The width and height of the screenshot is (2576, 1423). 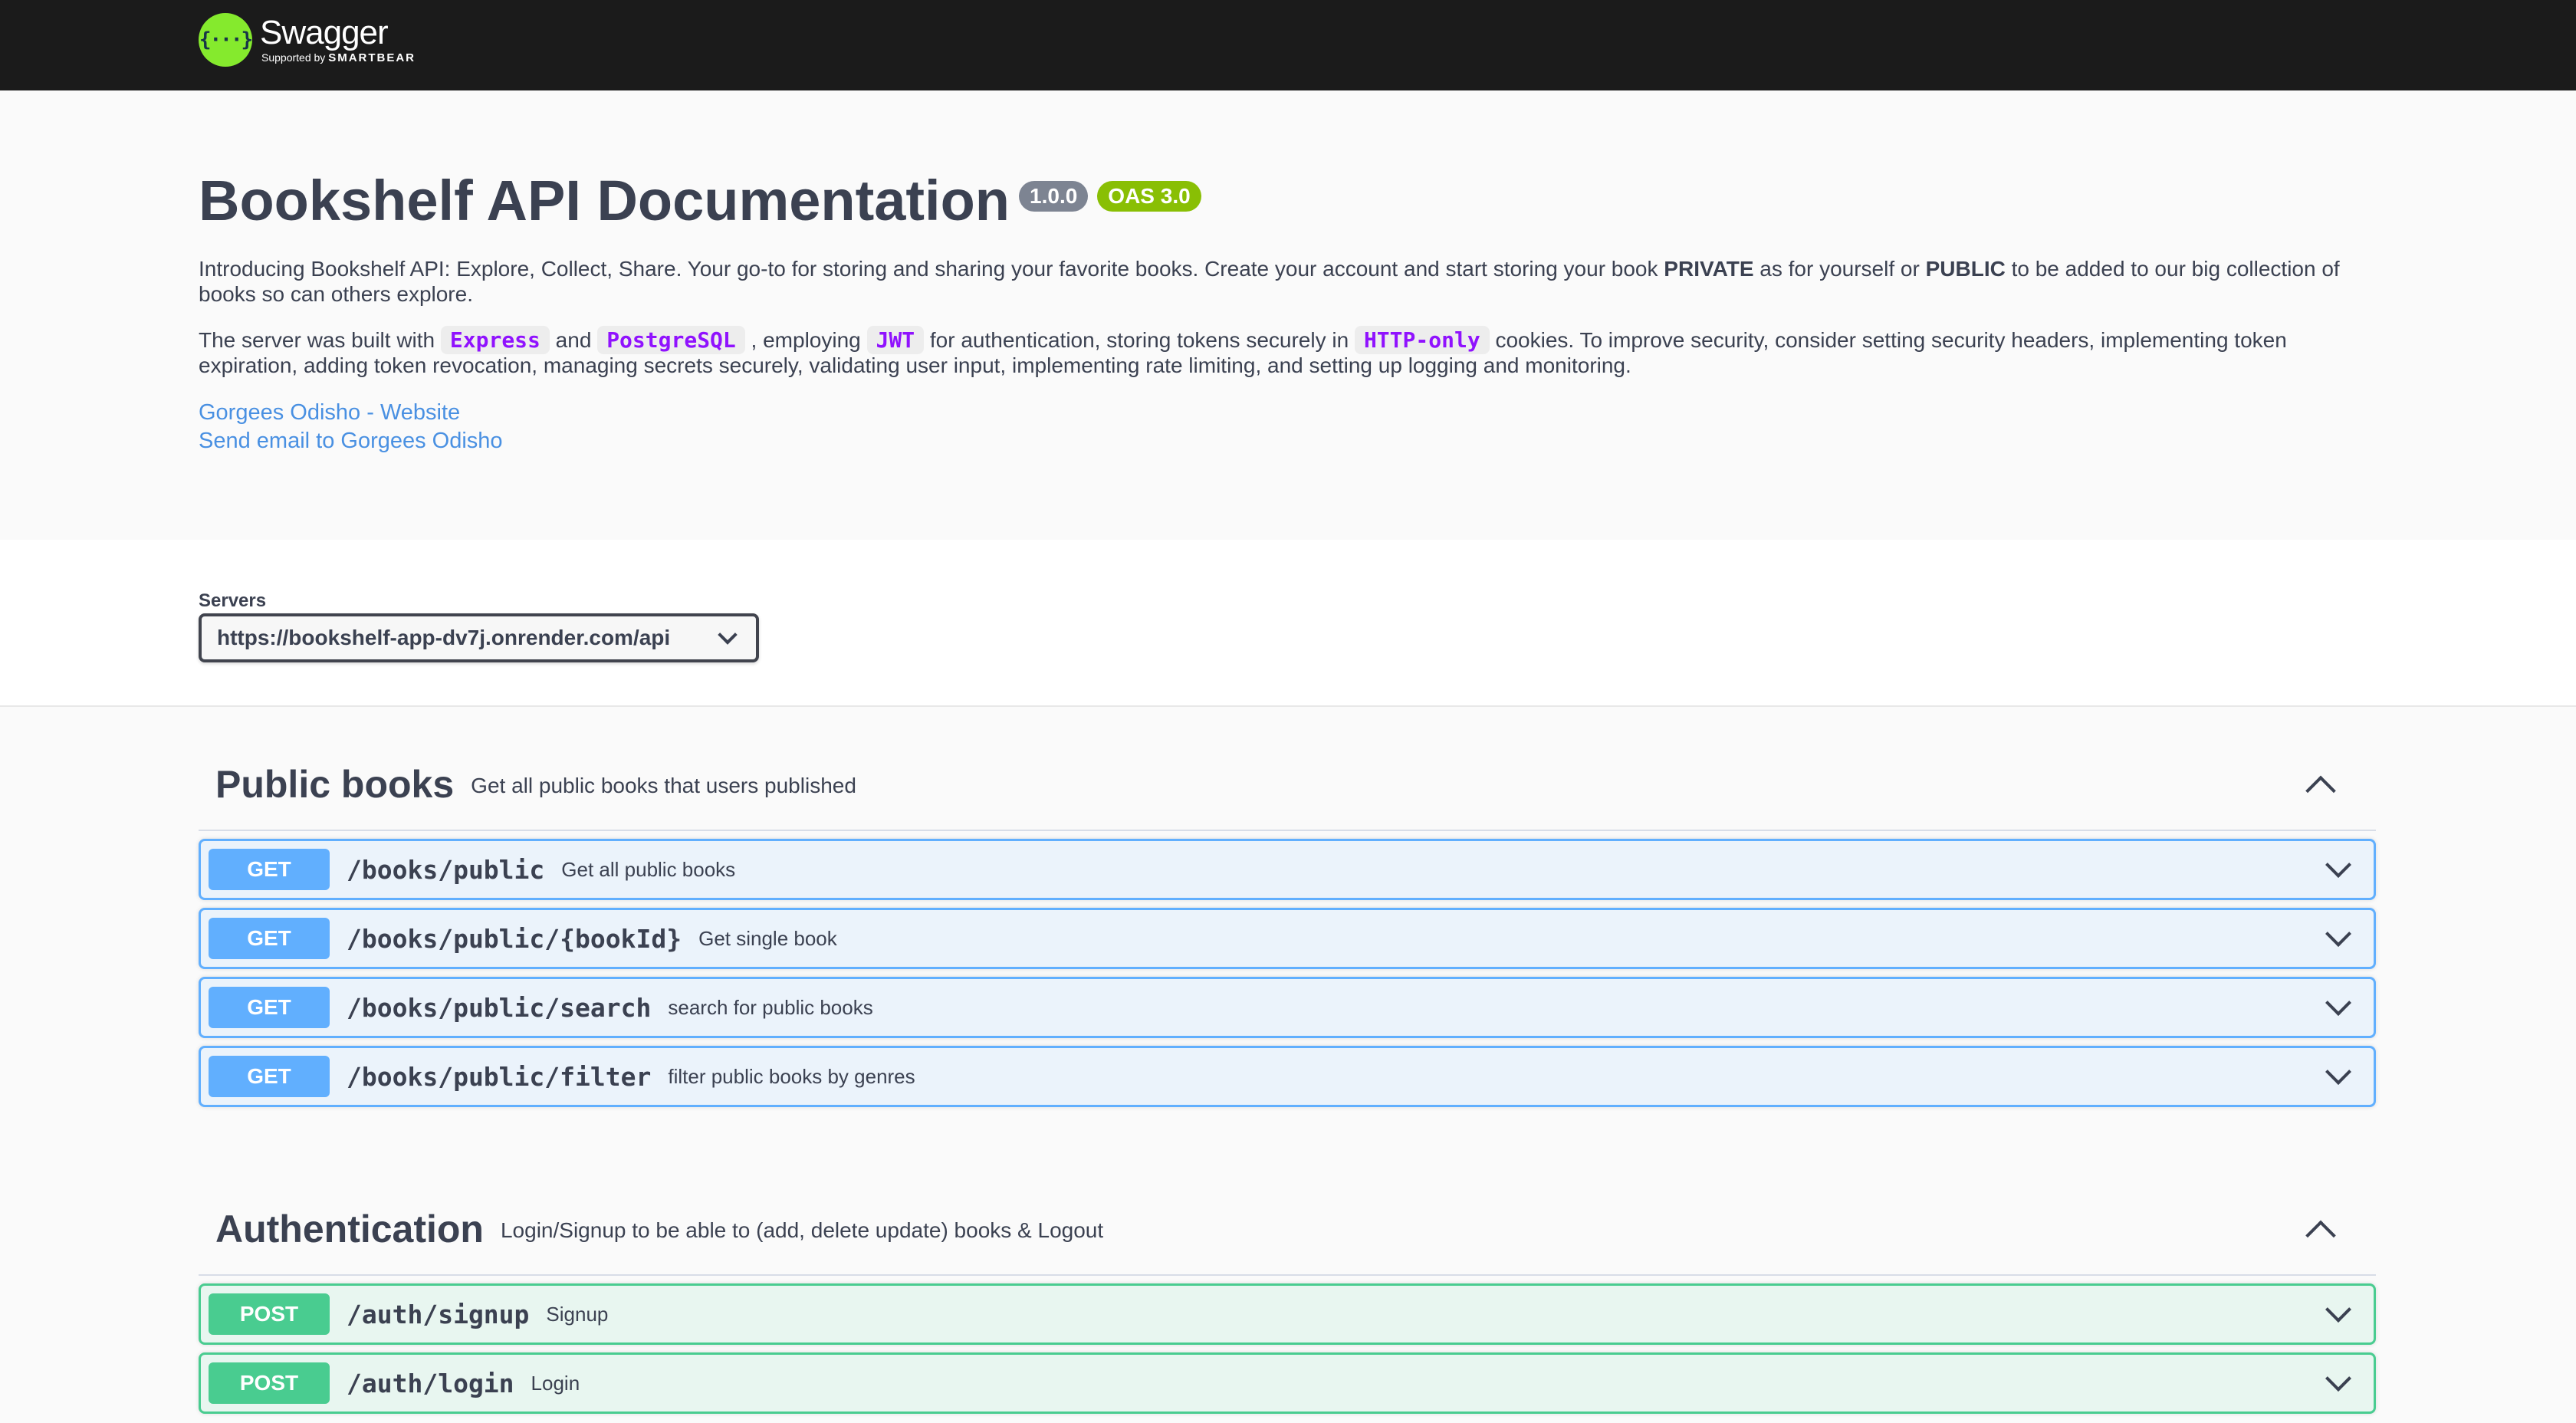 What do you see at coordinates (439, 1314) in the screenshot?
I see `operation-path: /auth/signup` at bounding box center [439, 1314].